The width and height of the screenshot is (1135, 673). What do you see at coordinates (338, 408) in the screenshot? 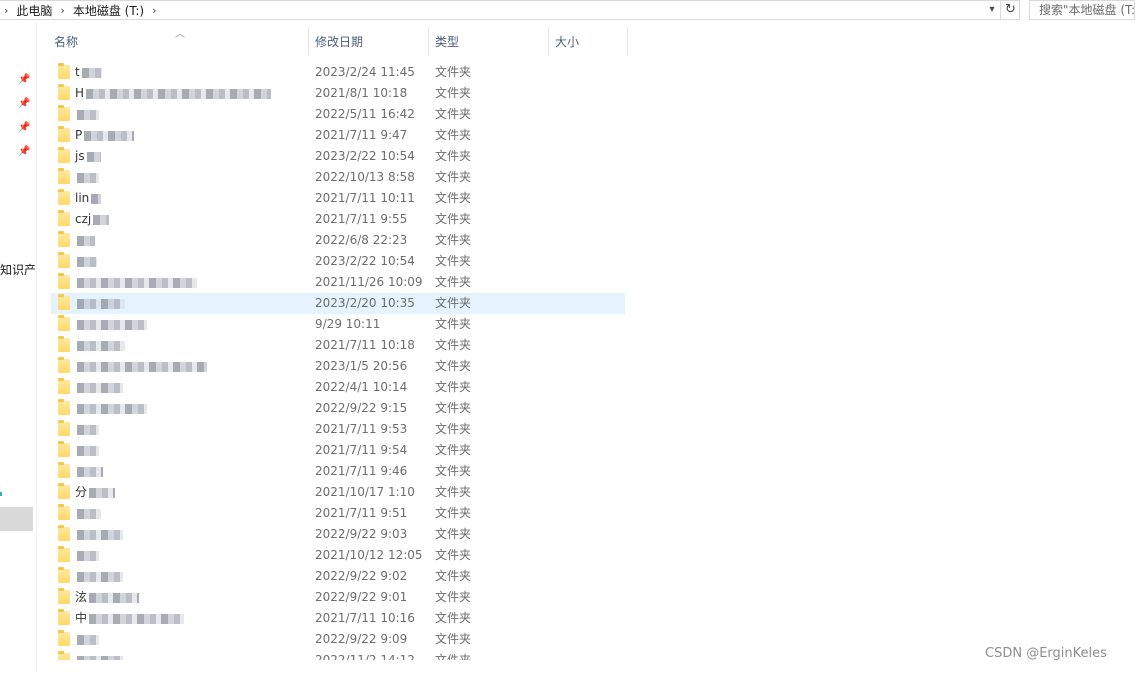
I see `table-row: 2022/9/22 9:15 文件夹` at bounding box center [338, 408].